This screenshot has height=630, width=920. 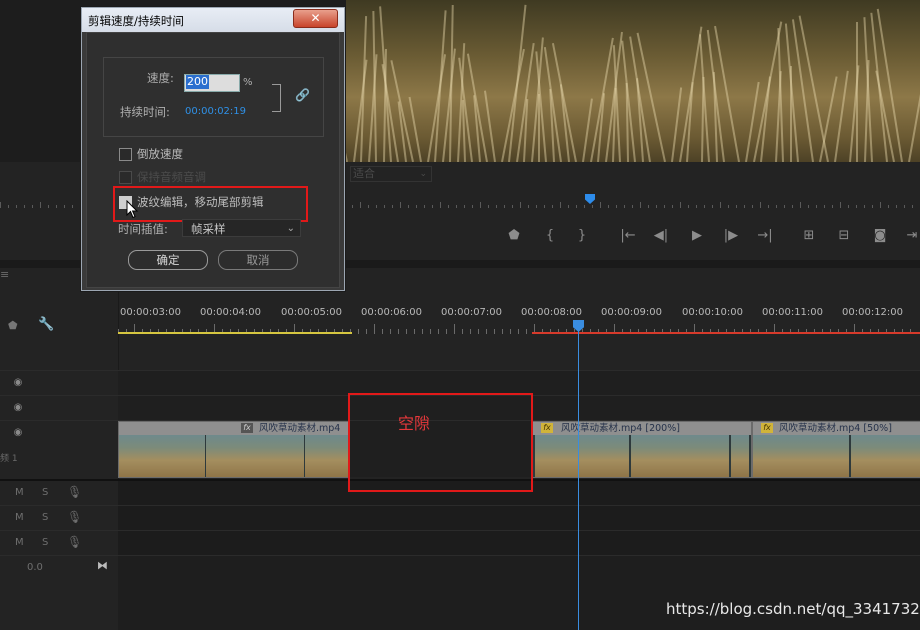 I want to click on speed-value: 200, so click(x=197, y=82).